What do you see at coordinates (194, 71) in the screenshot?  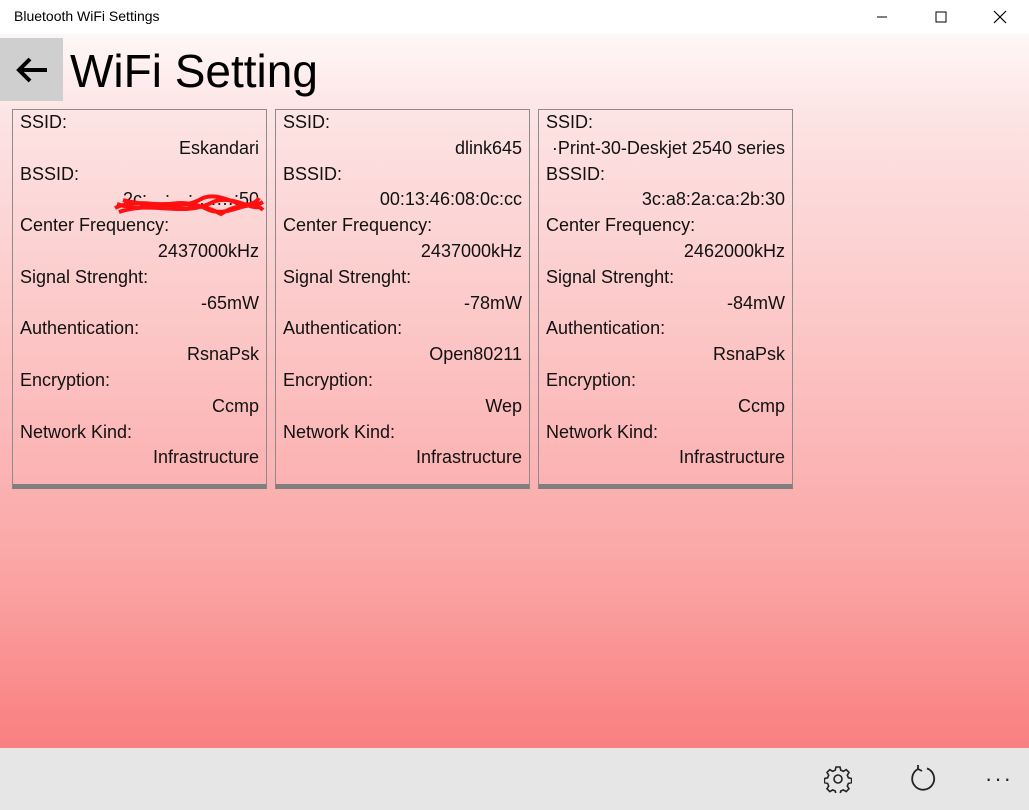 I see `page-title: WiFi Setting` at bounding box center [194, 71].